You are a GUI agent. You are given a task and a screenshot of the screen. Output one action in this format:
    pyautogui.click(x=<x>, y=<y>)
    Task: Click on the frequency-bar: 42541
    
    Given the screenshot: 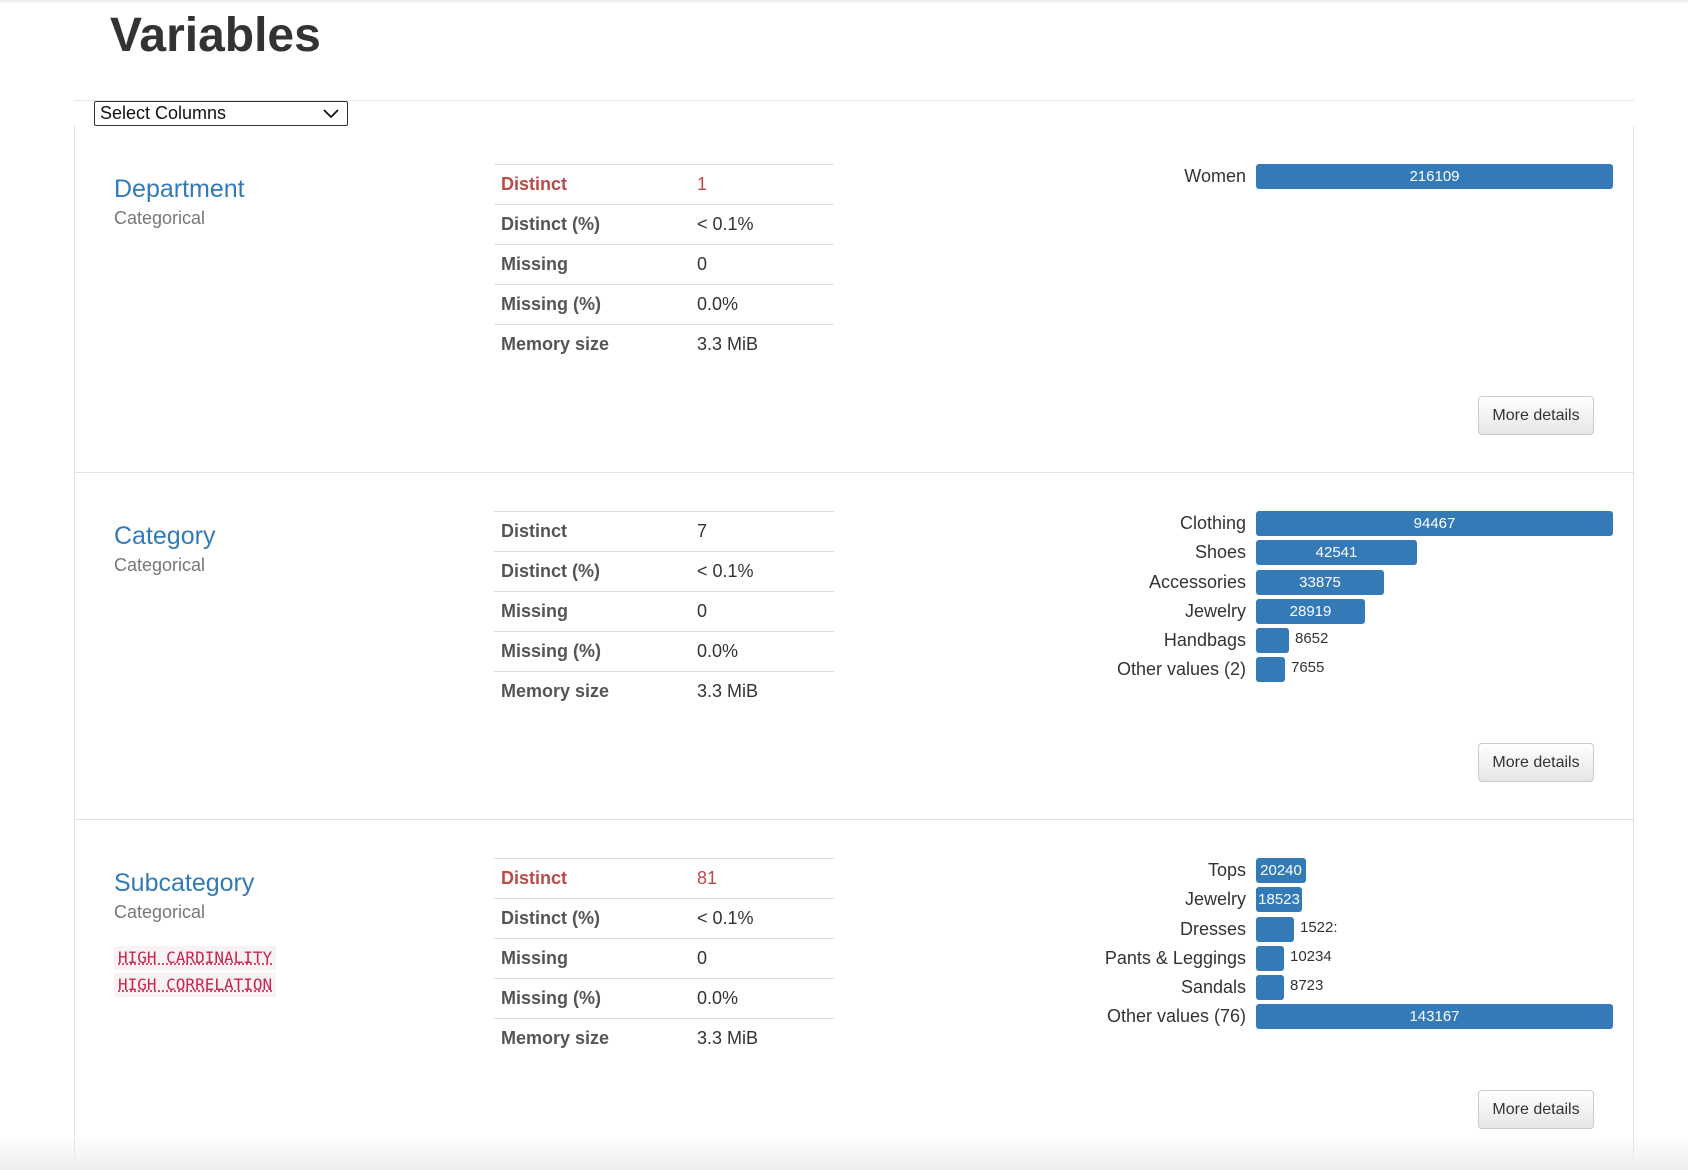 What is the action you would take?
    pyautogui.click(x=1336, y=553)
    